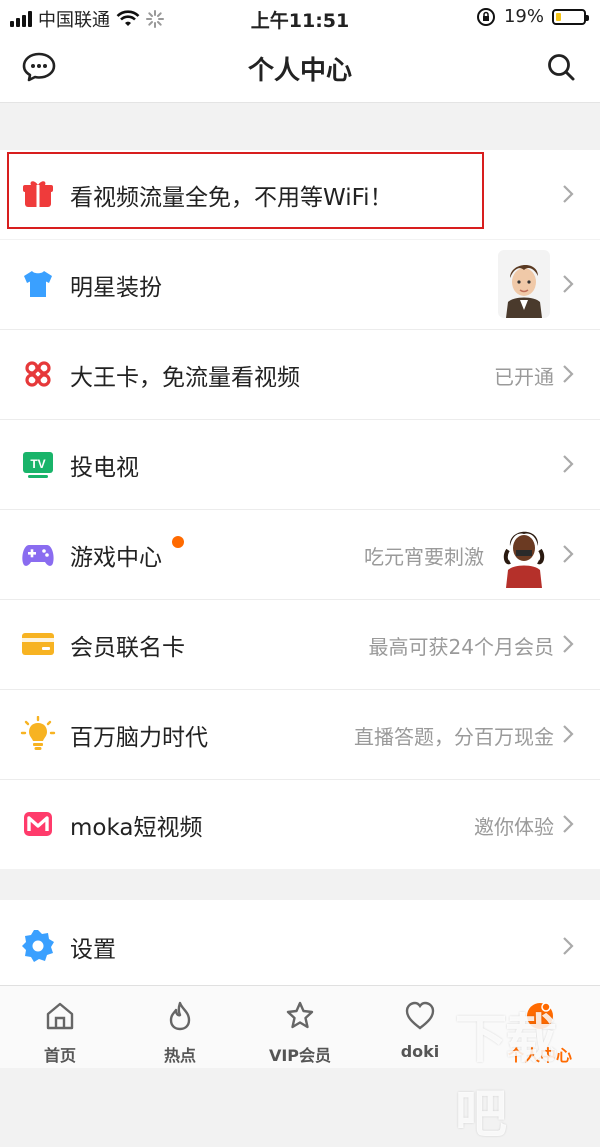 This screenshot has width=600, height=1147. Describe the element at coordinates (38, 555) in the screenshot. I see `gamepad-icon` at that location.